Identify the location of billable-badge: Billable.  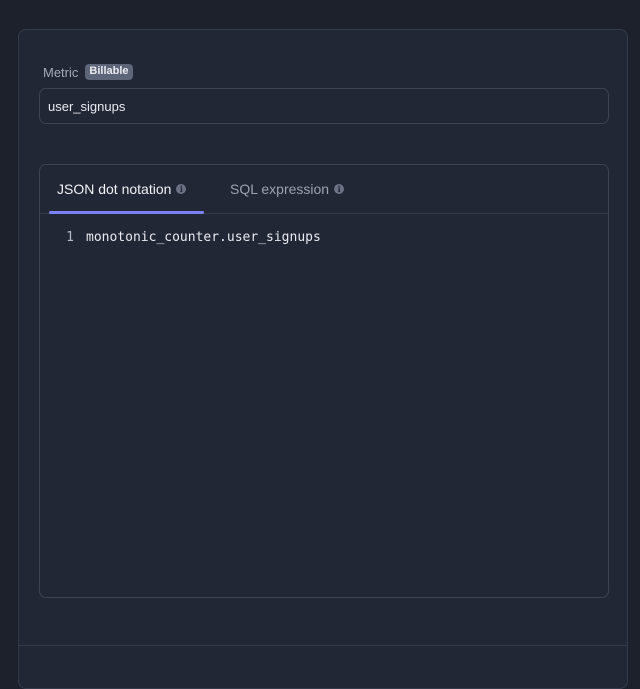
(109, 72).